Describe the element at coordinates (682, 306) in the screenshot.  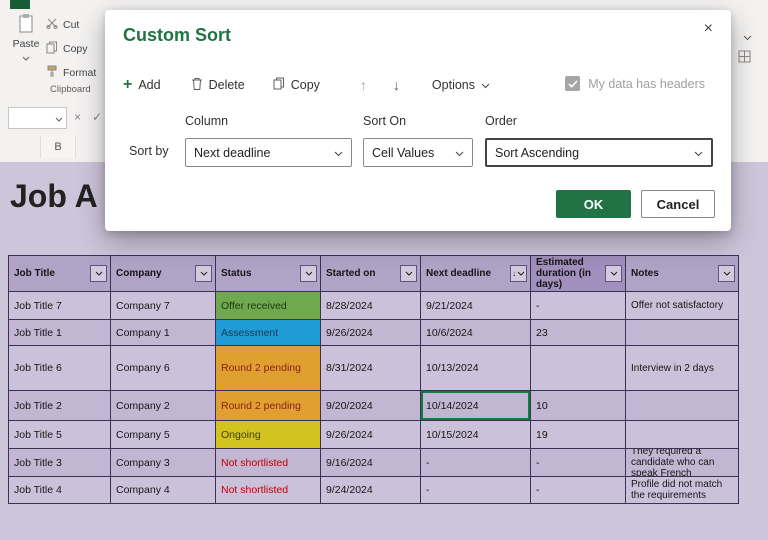
I see `table-cell: Offer not satisfactory` at that location.